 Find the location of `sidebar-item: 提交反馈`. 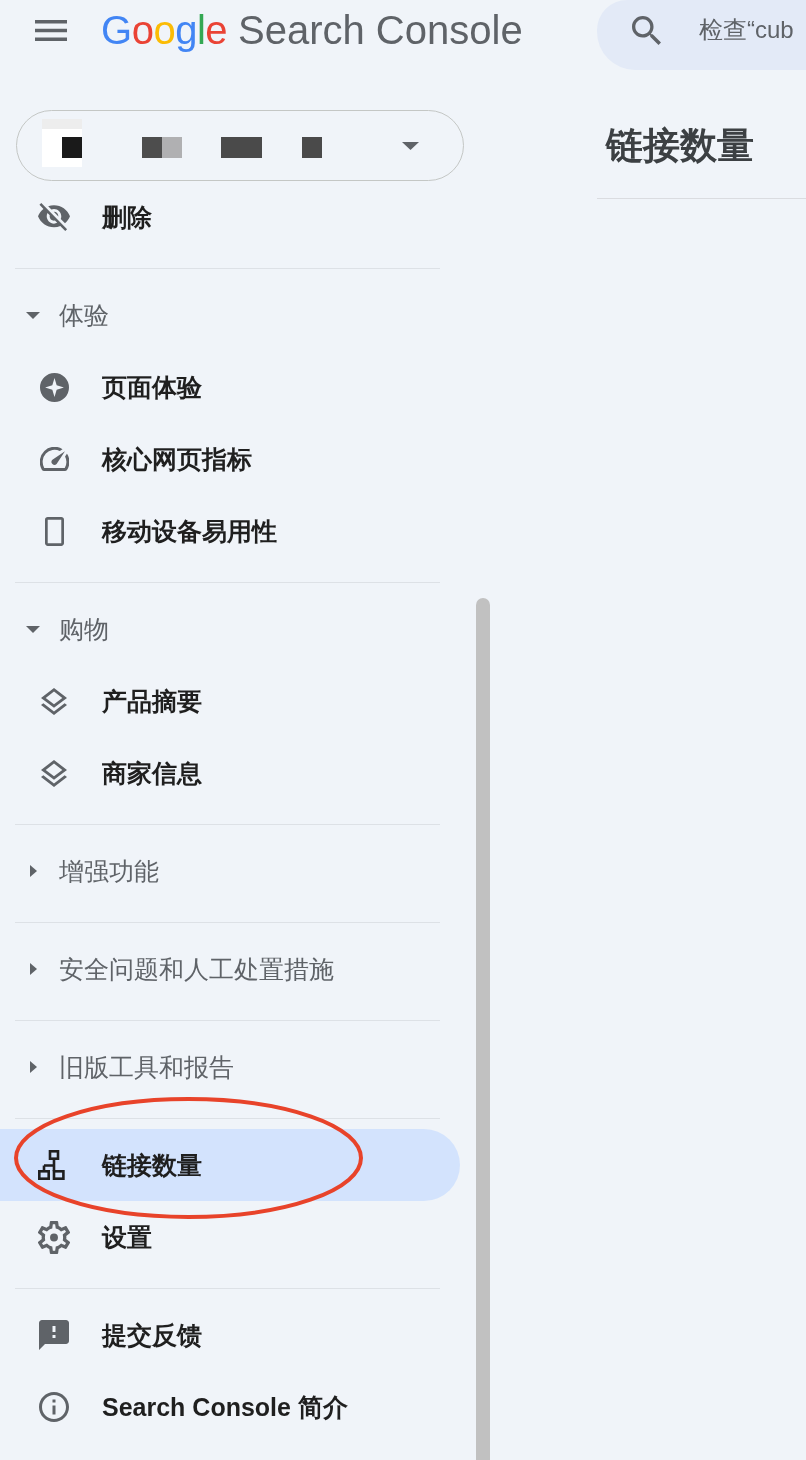

sidebar-item: 提交反馈 is located at coordinates (230, 1335).